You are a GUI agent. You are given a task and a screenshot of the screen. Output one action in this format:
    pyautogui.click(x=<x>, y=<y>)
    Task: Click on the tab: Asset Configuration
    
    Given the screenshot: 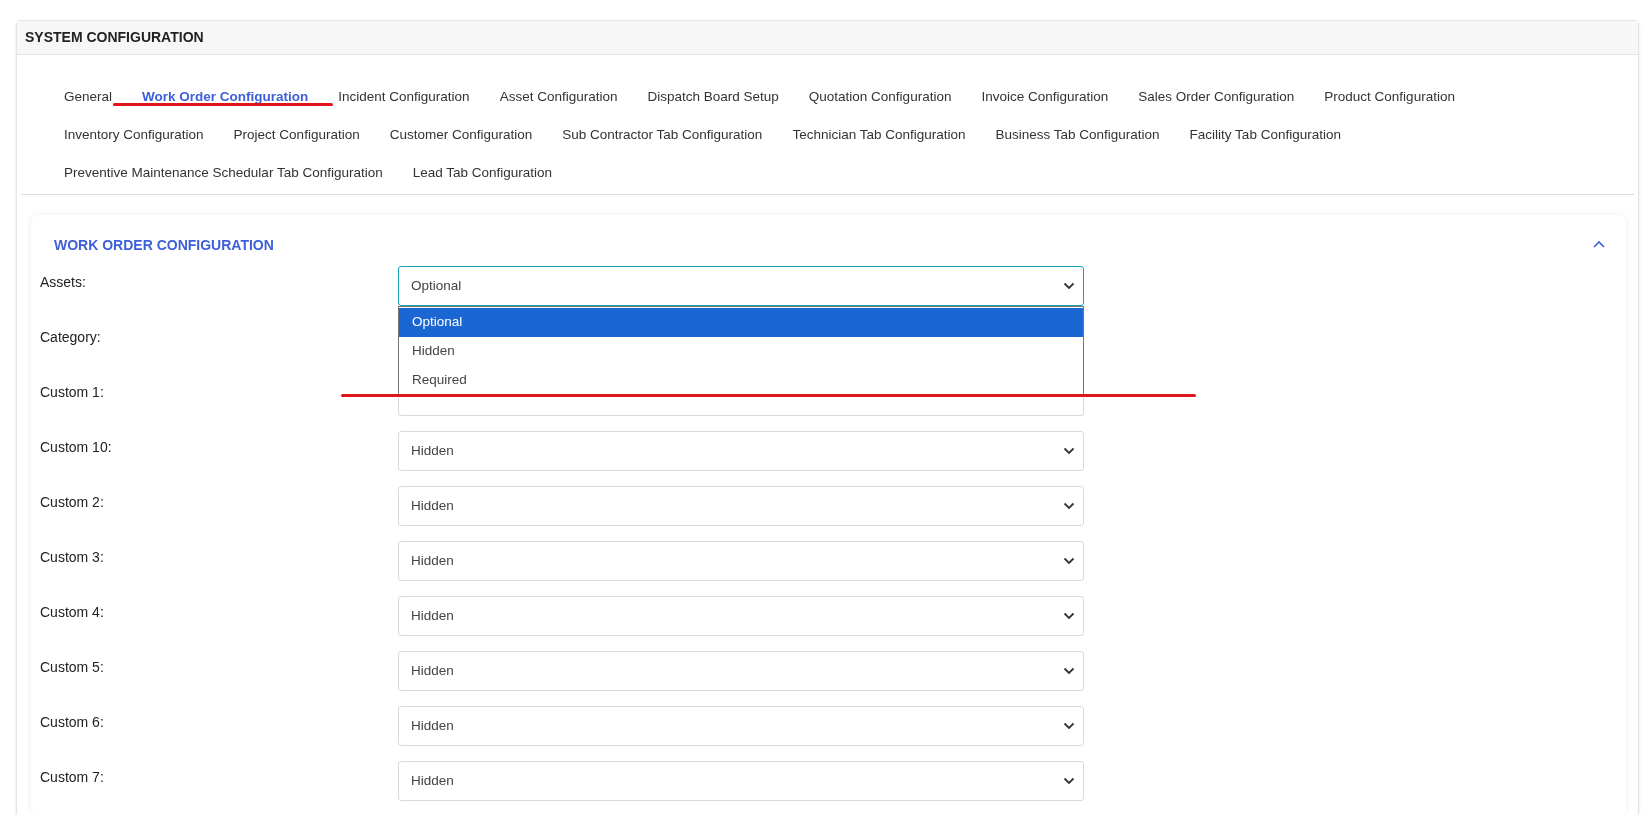 What is the action you would take?
    pyautogui.click(x=558, y=97)
    